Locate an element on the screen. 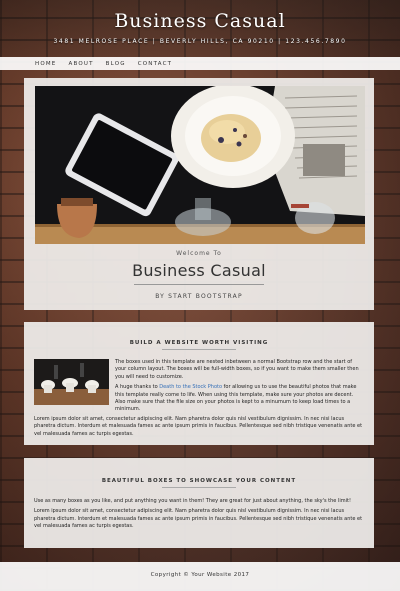 This screenshot has width=400, height=591. site-footer: Copyright © Your Website 2017 is located at coordinates (200, 576).